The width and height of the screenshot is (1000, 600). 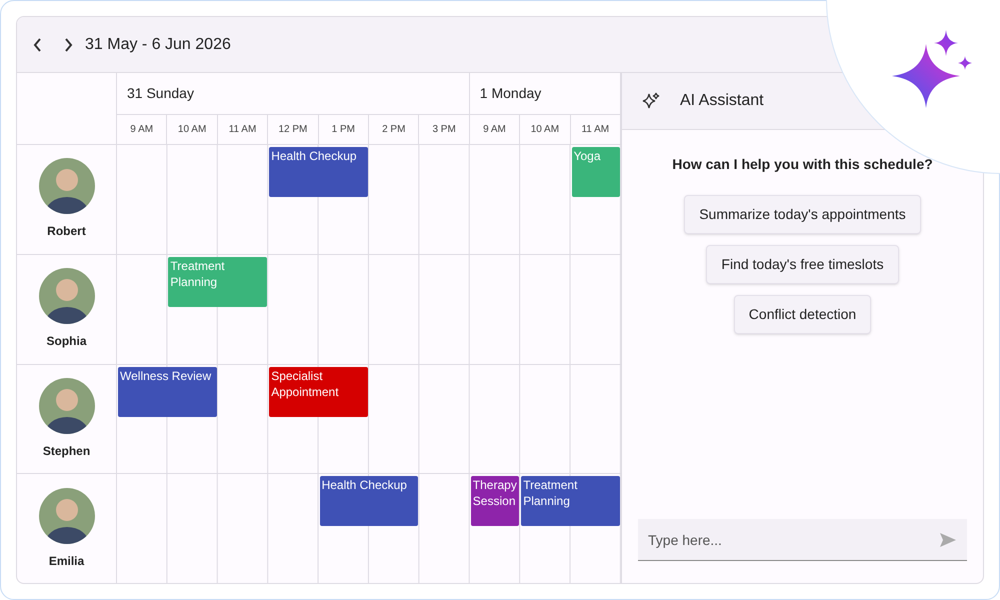 I want to click on time-slot-label: 1 PM, so click(x=344, y=129).